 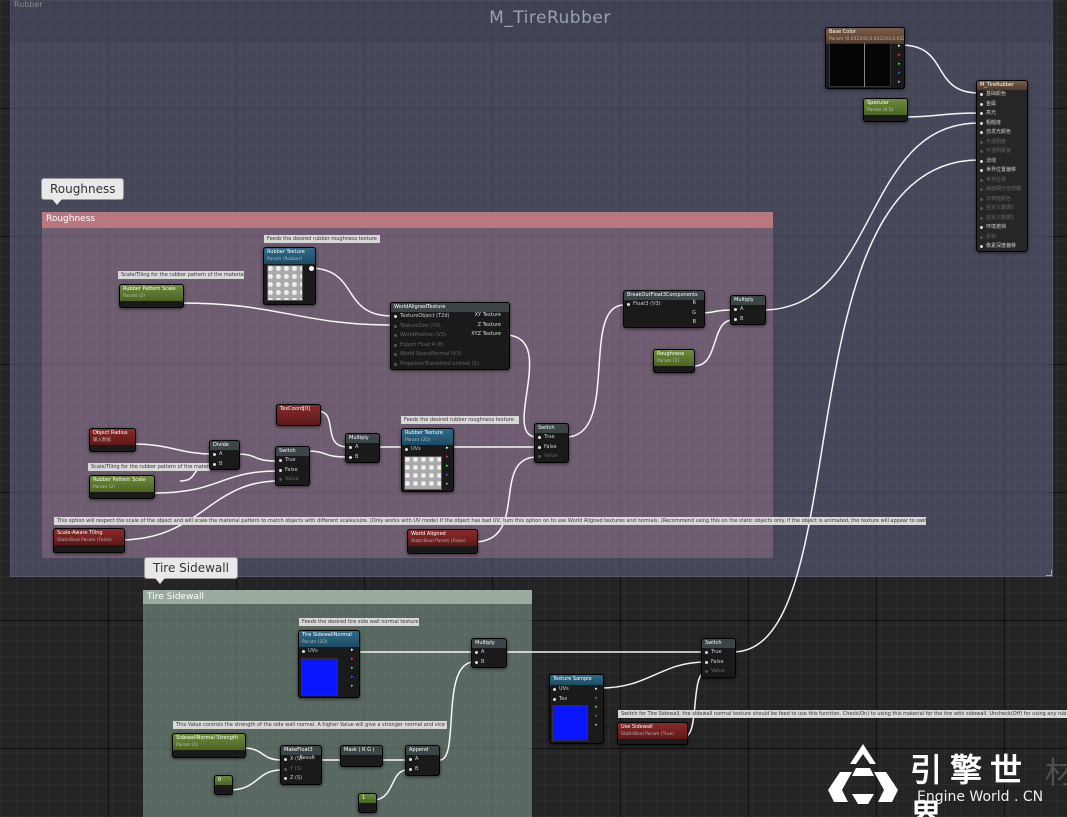 What do you see at coordinates (1002, 228) in the screenshot?
I see `output-pin: 环境遮挡` at bounding box center [1002, 228].